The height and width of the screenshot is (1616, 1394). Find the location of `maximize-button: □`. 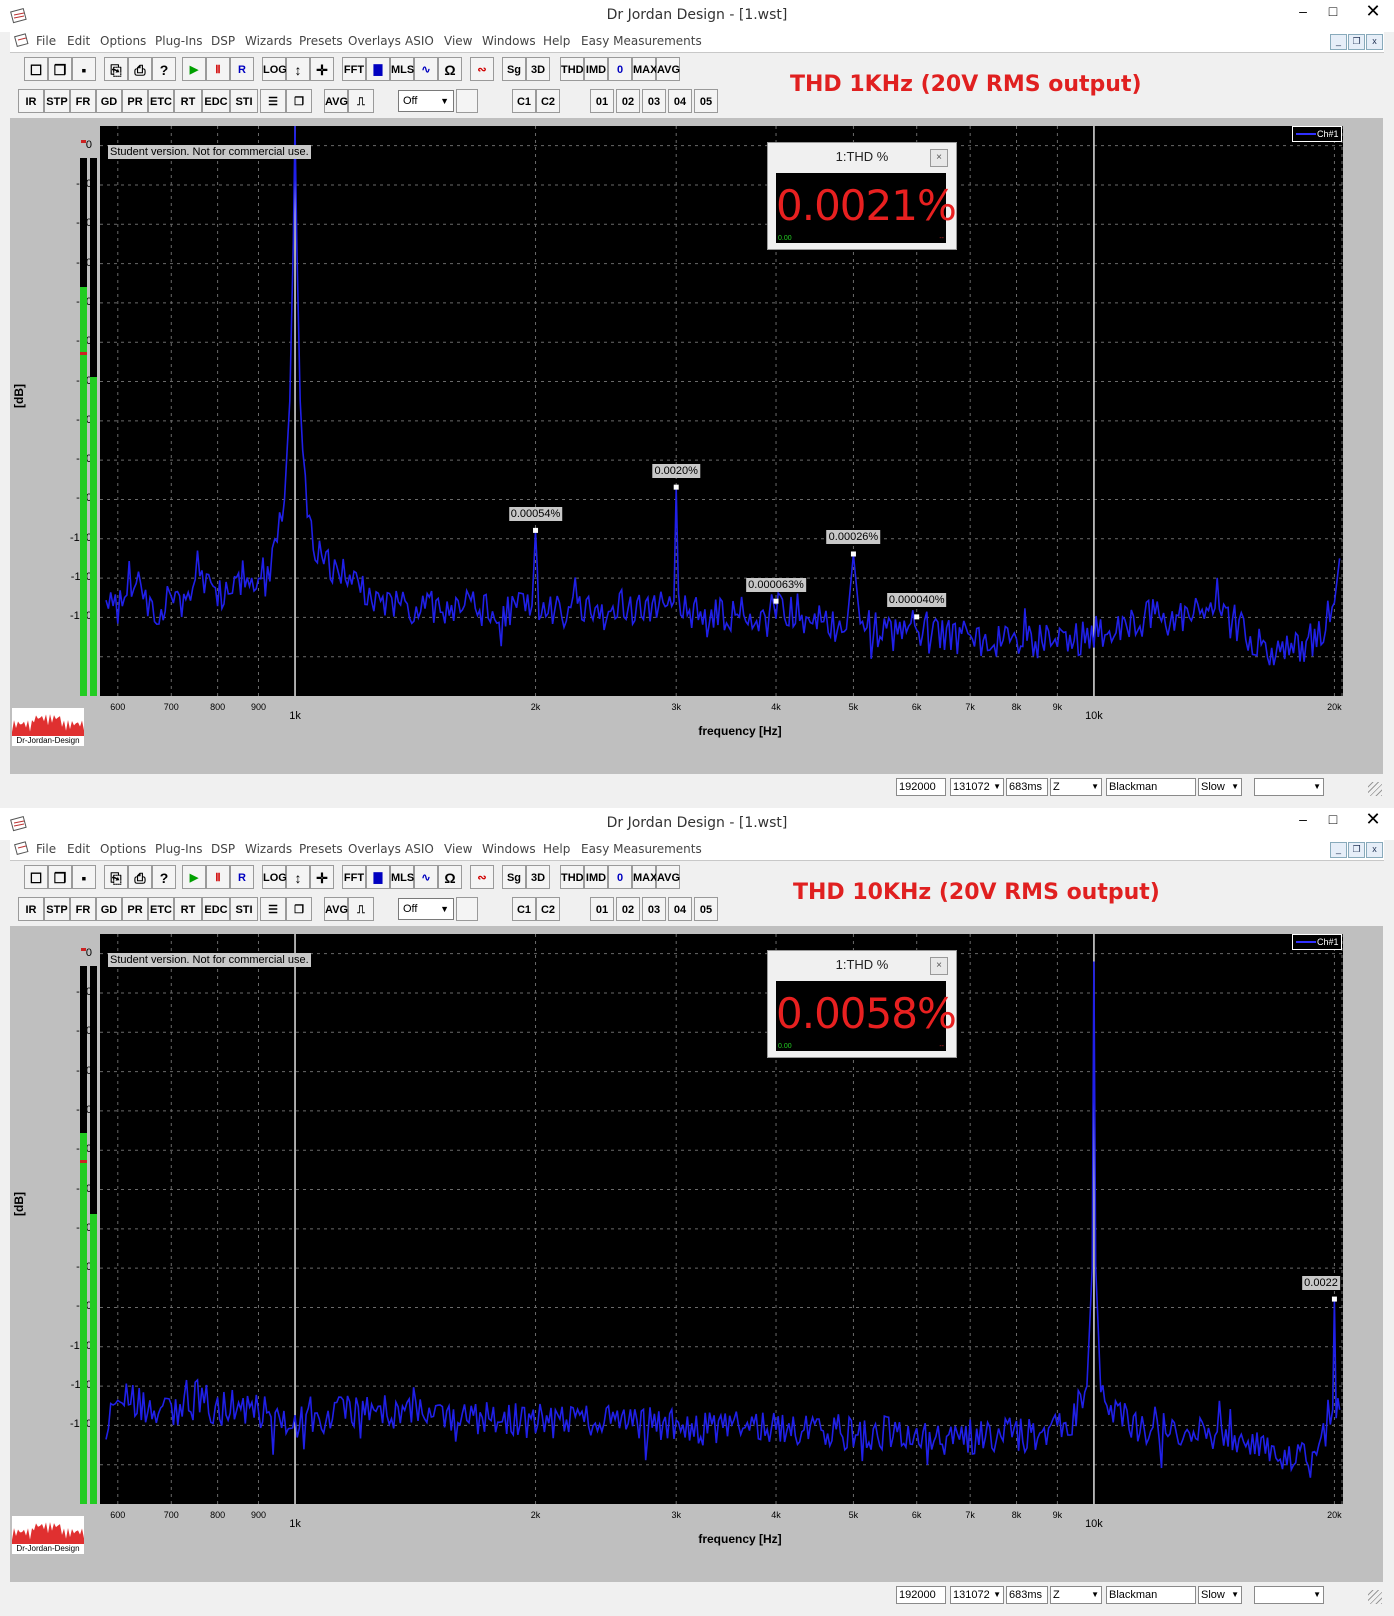

maximize-button: □ is located at coordinates (1333, 12).